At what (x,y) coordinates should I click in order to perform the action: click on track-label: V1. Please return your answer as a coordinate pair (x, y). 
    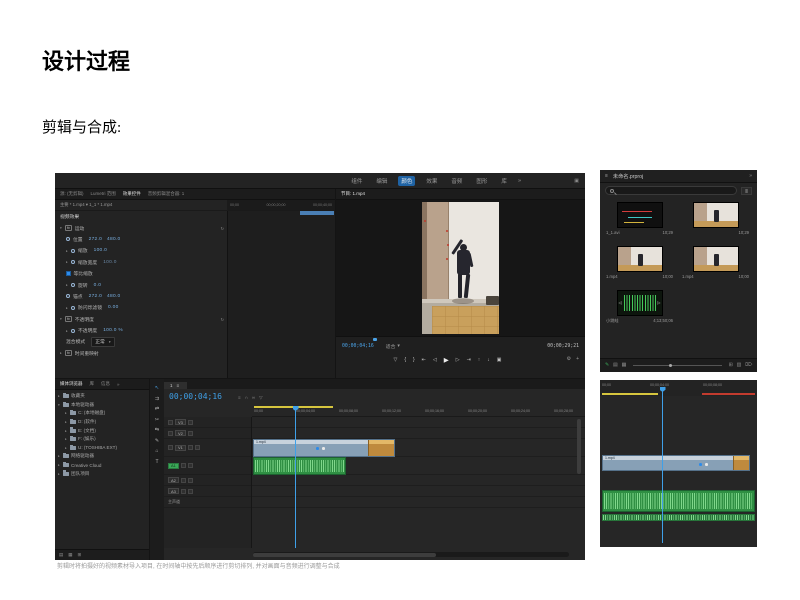
    Looking at the image, I should click on (180, 447).